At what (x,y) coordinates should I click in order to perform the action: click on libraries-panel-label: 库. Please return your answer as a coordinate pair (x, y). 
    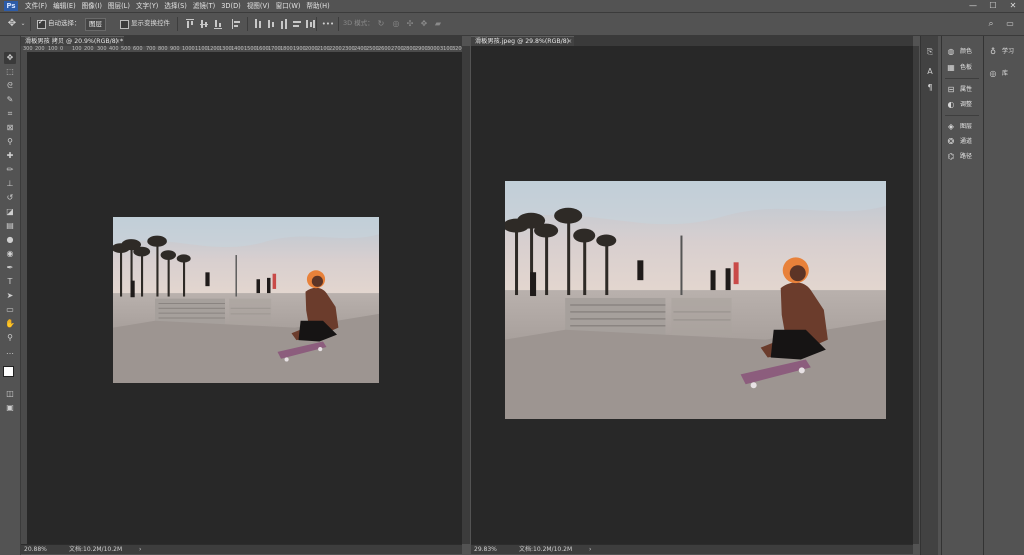
    Looking at the image, I should click on (1005, 73).